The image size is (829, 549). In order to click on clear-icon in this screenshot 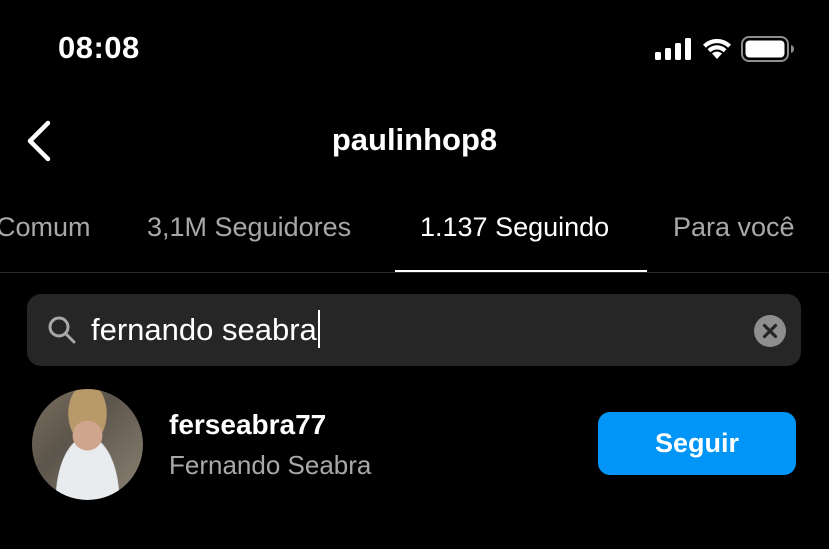, I will do `click(770, 333)`.